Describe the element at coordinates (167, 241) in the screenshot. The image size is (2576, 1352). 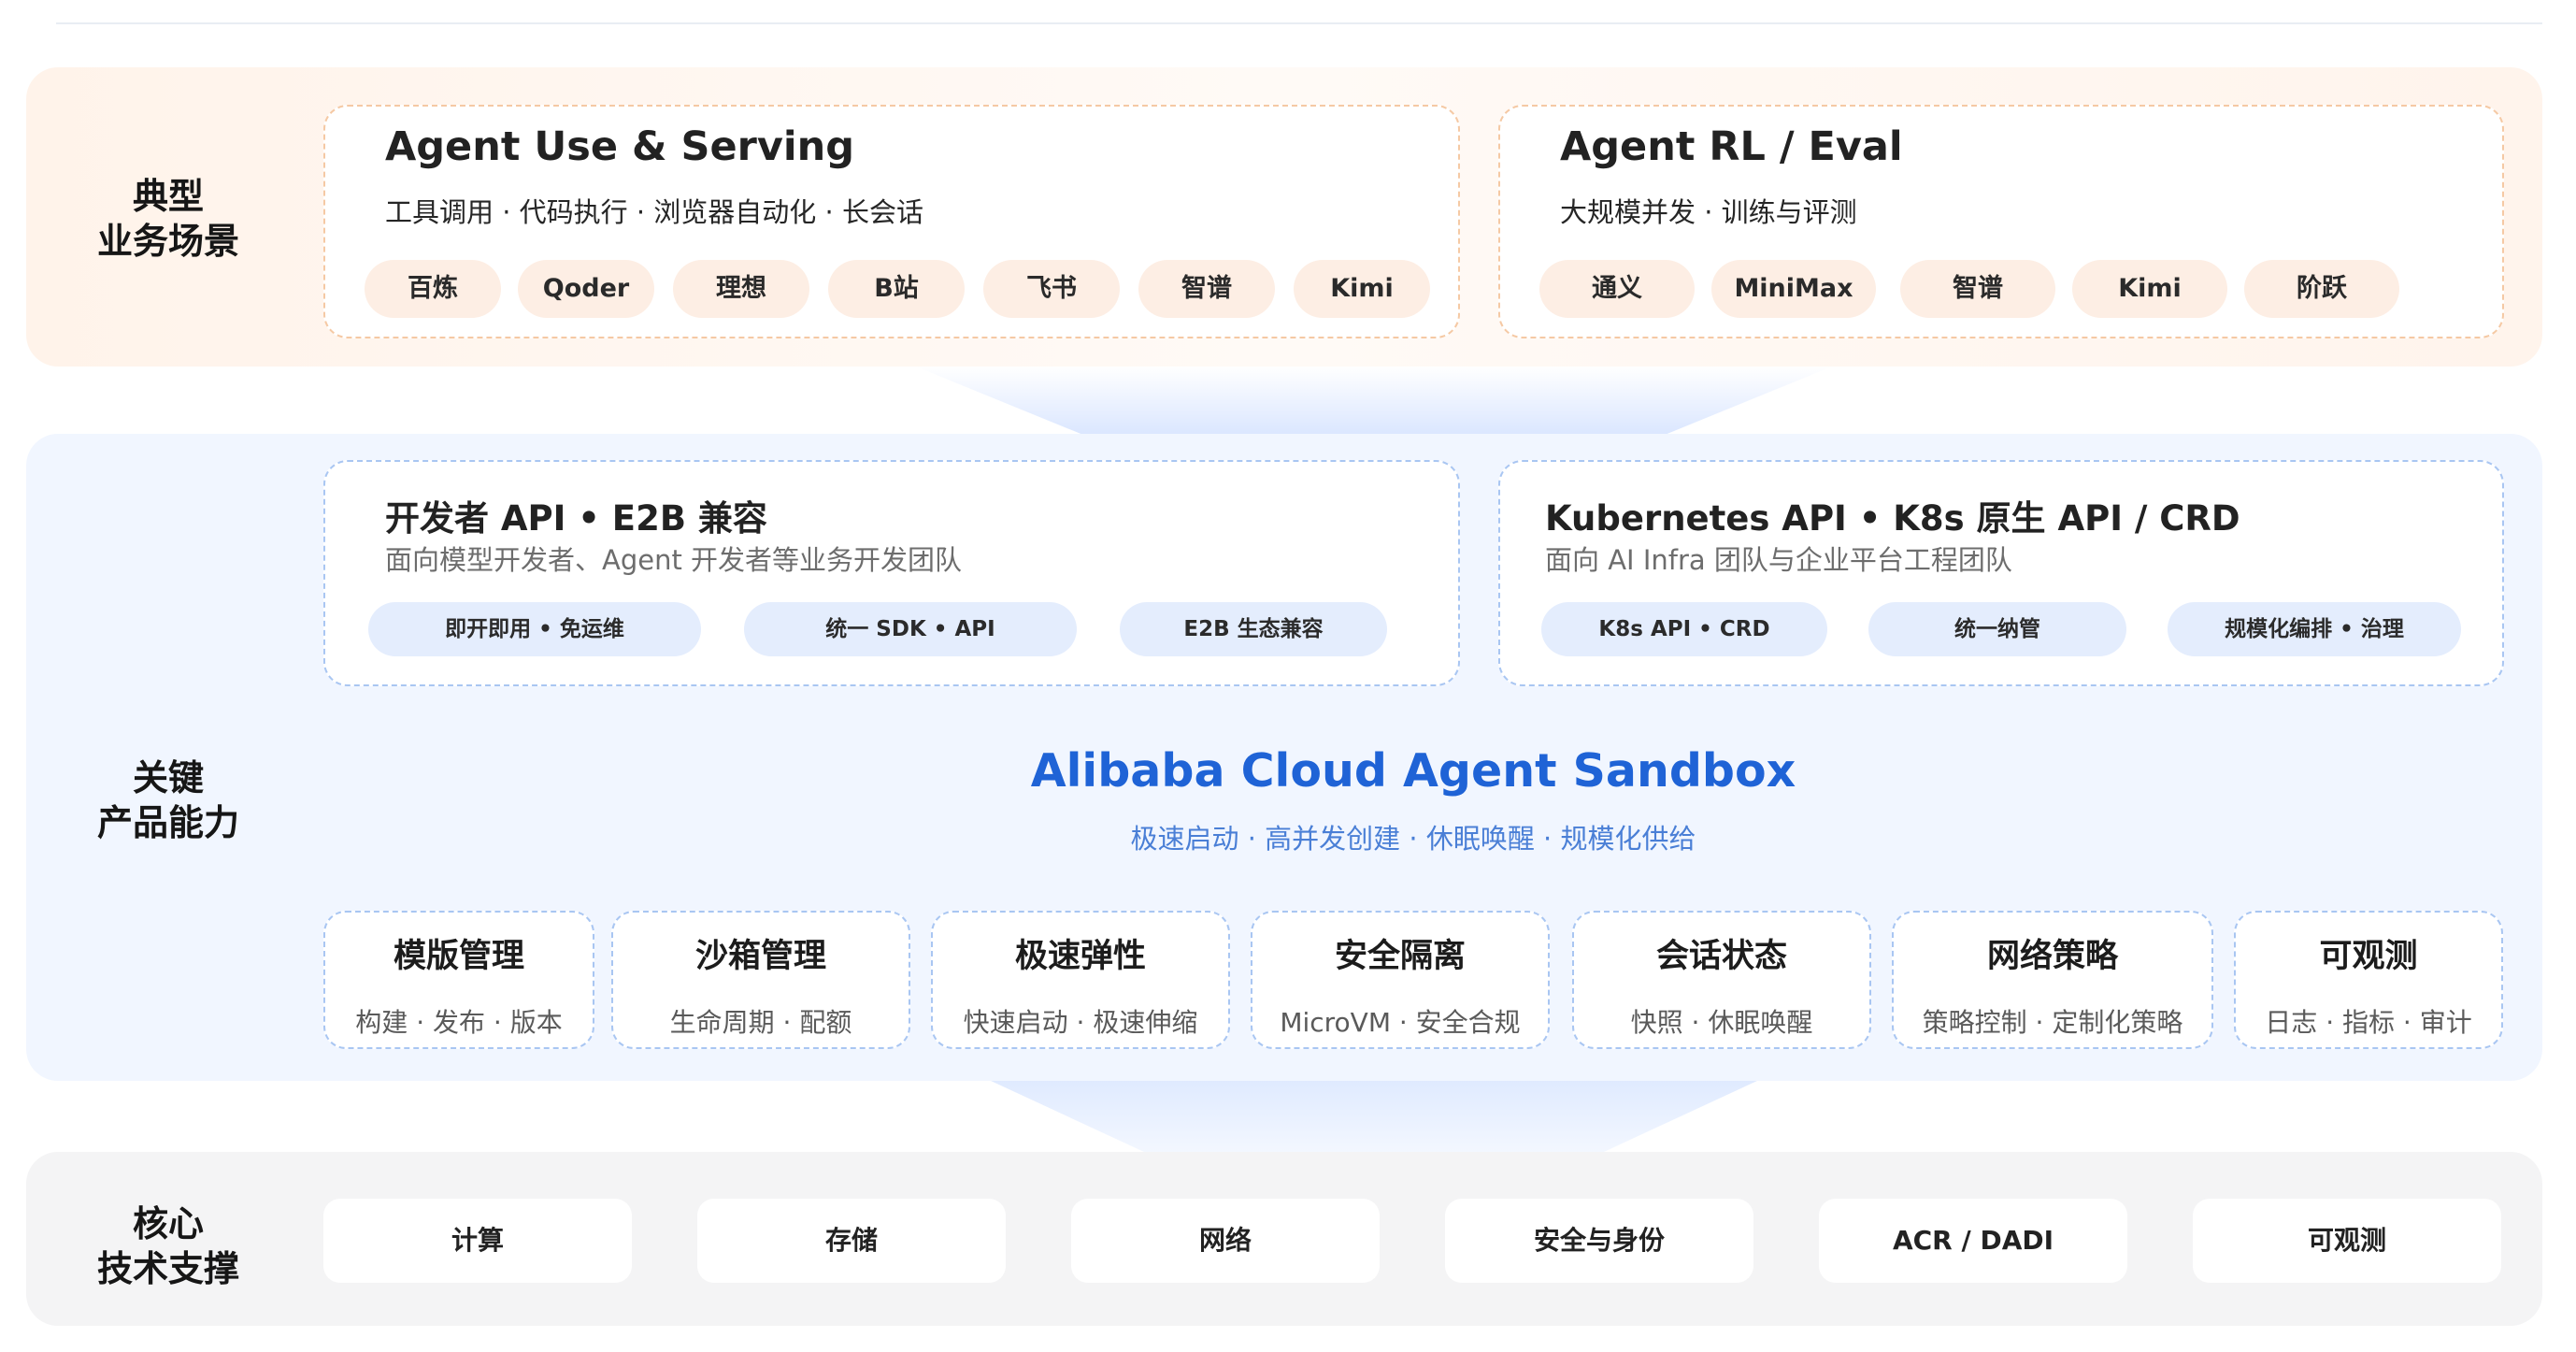
I see `row-label-line: 业务场景` at that location.